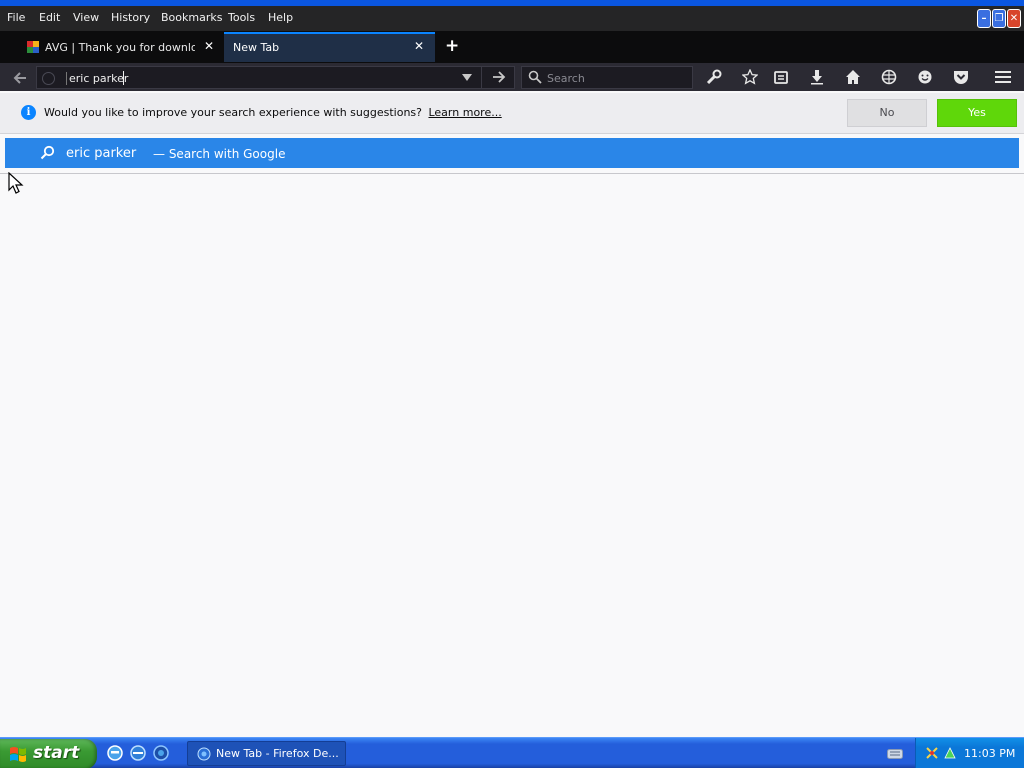  I want to click on go-button, so click(498, 77).